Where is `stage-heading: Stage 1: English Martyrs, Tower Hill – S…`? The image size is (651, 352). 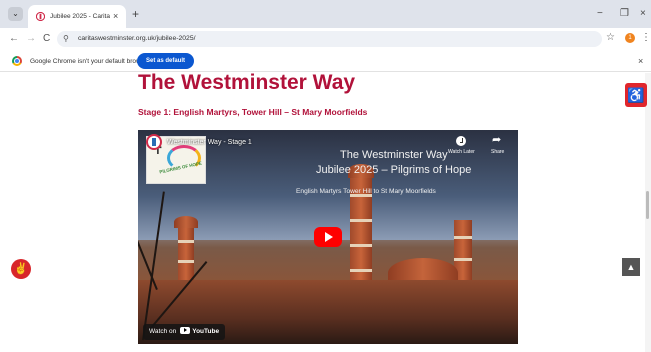 stage-heading: Stage 1: English Martyrs, Tower Hill – S… is located at coordinates (253, 112).